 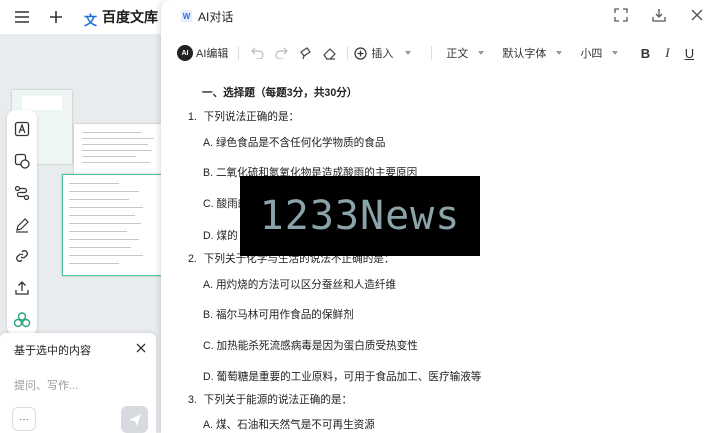 I want to click on shape-tool-icon, so click(x=22, y=161).